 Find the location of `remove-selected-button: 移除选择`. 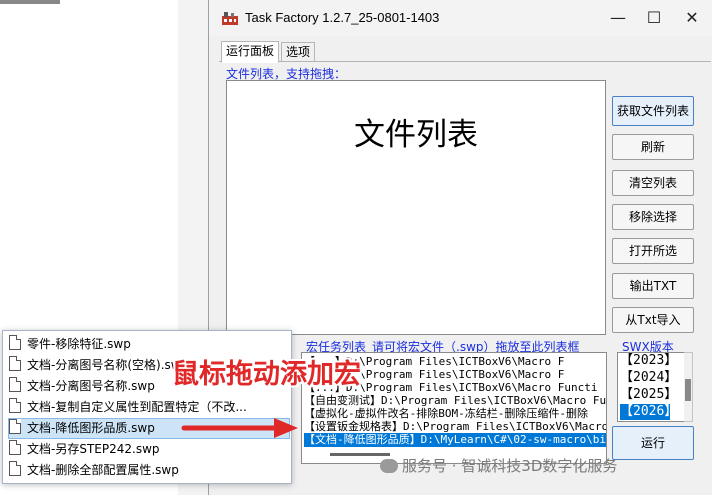

remove-selected-button: 移除选择 is located at coordinates (653, 217).